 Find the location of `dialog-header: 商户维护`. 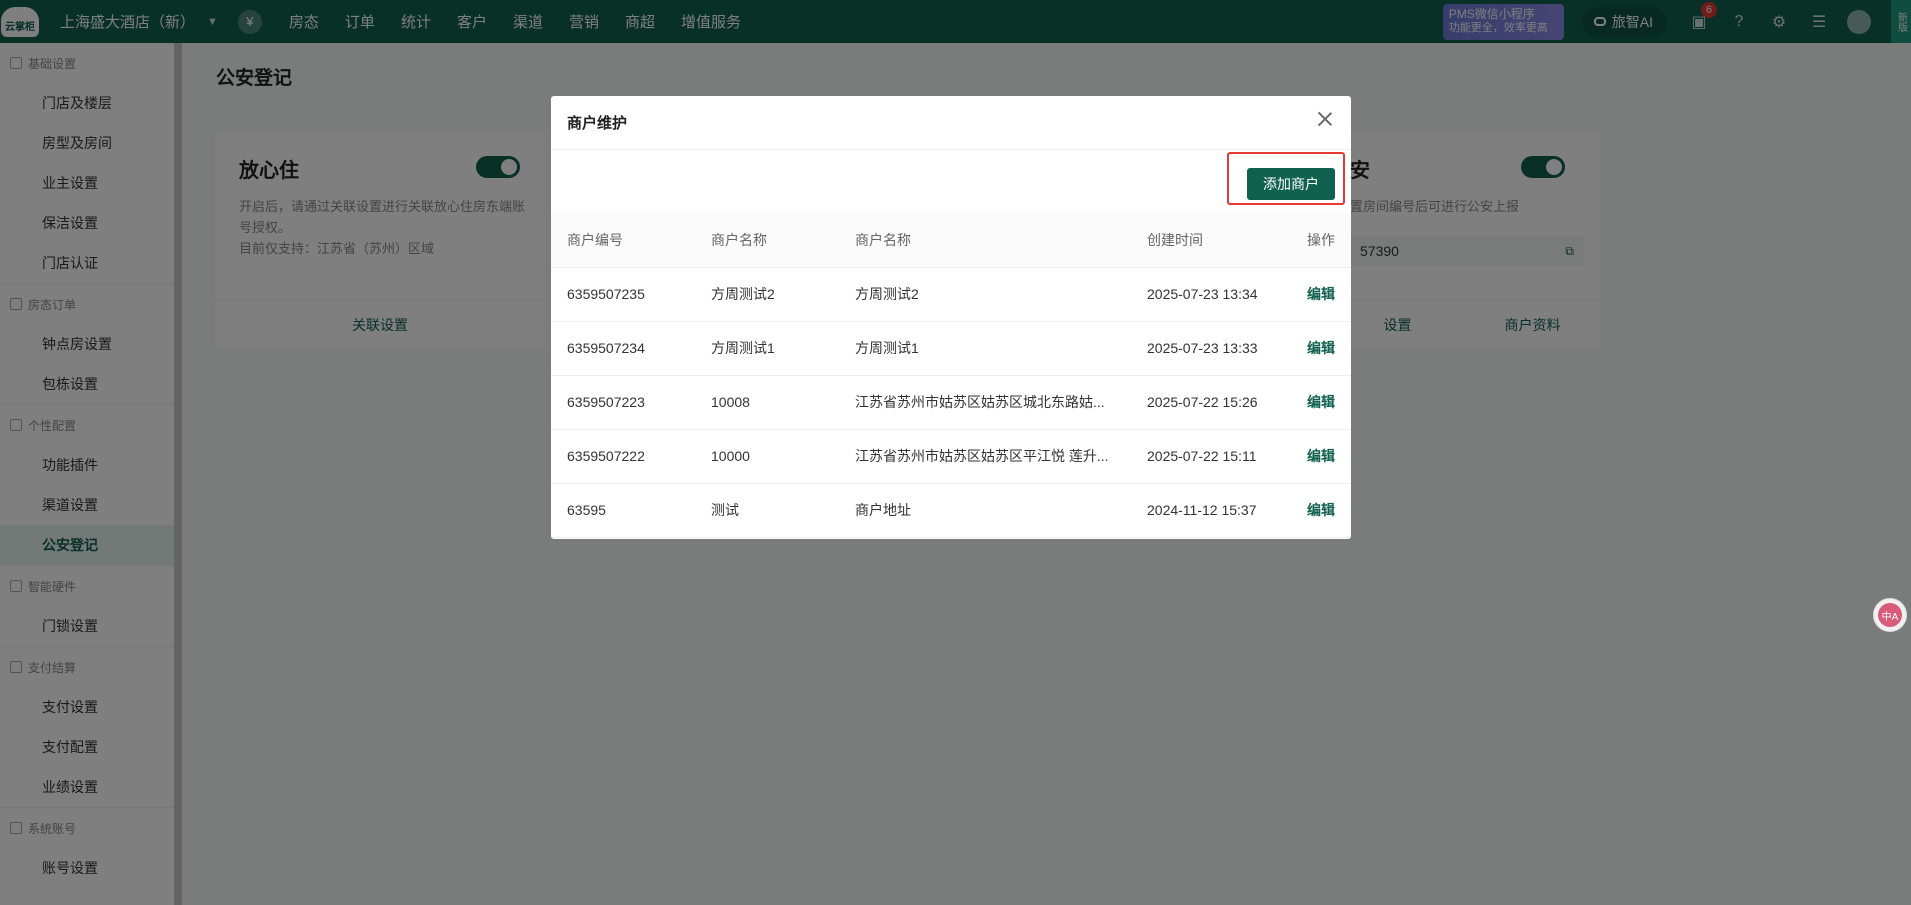

dialog-header: 商户维护 is located at coordinates (951, 123).